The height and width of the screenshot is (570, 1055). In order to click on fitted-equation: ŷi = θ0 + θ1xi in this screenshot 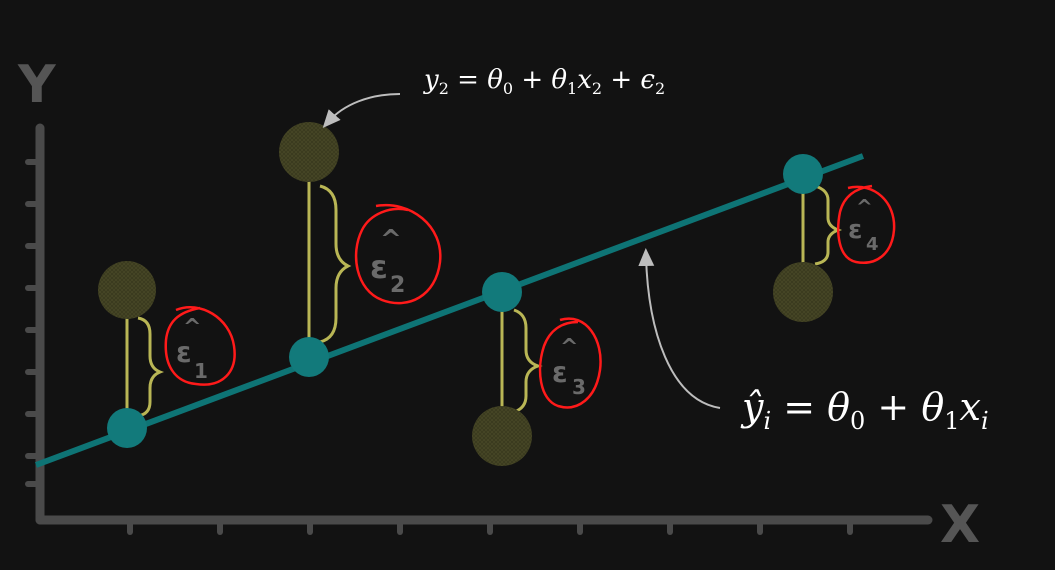, I will do `click(864, 410)`.